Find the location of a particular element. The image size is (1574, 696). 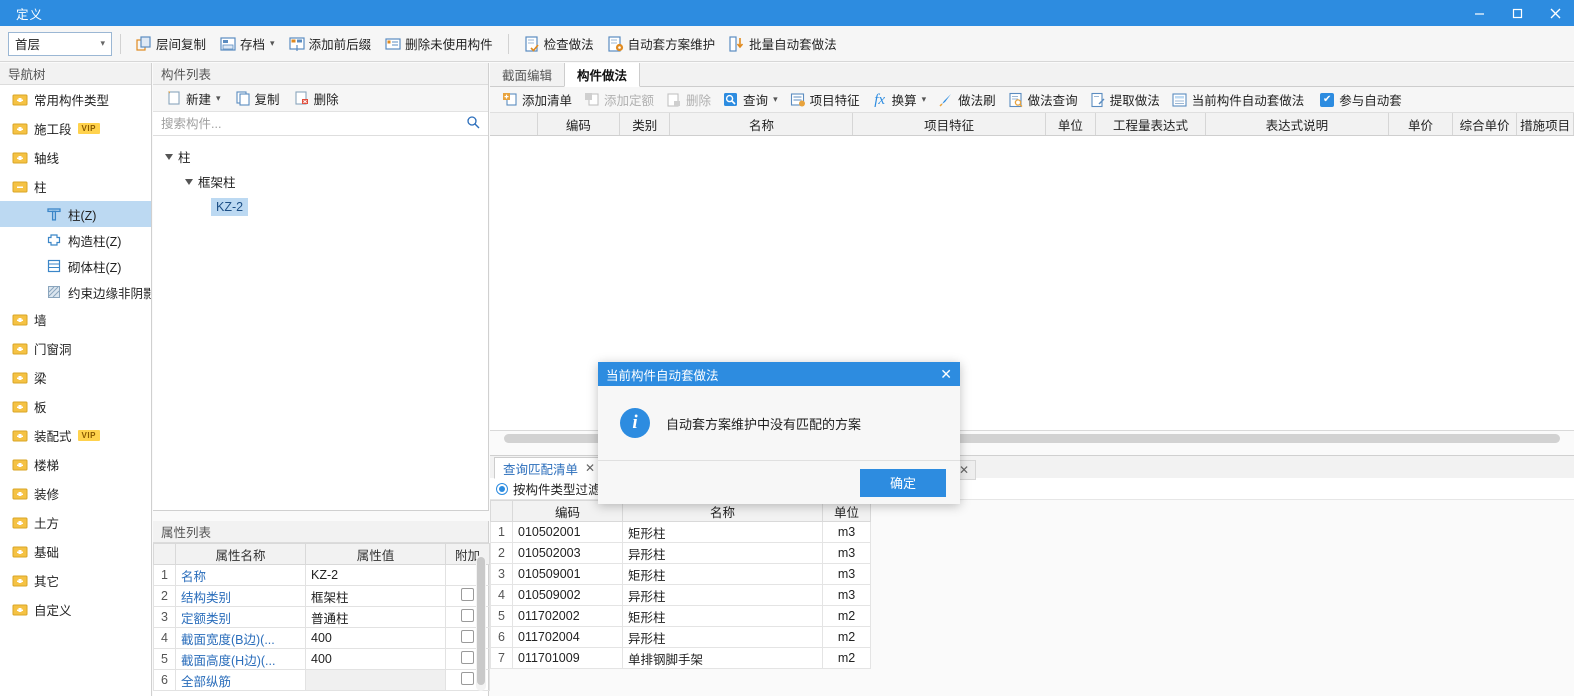

table-row: 2 结构类别 框架柱 is located at coordinates (321, 596).